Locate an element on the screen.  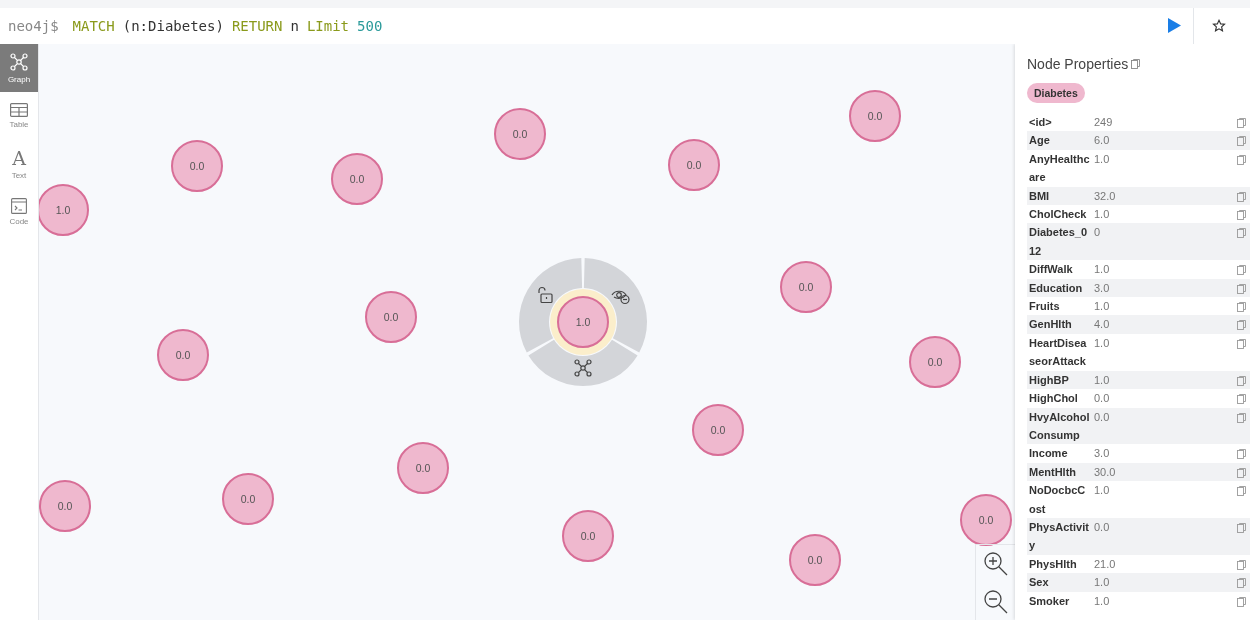
panel-title: Node Properties is located at coordinates (1078, 64).